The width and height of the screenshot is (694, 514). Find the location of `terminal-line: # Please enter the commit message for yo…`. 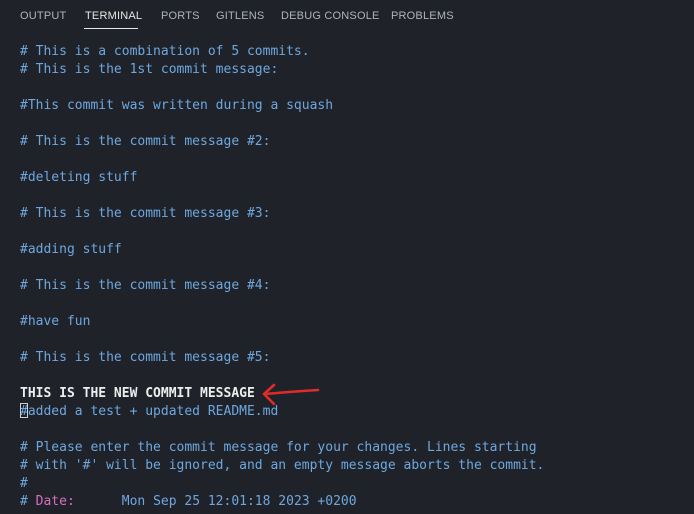

terminal-line: # Please enter the commit message for yo… is located at coordinates (278, 447).